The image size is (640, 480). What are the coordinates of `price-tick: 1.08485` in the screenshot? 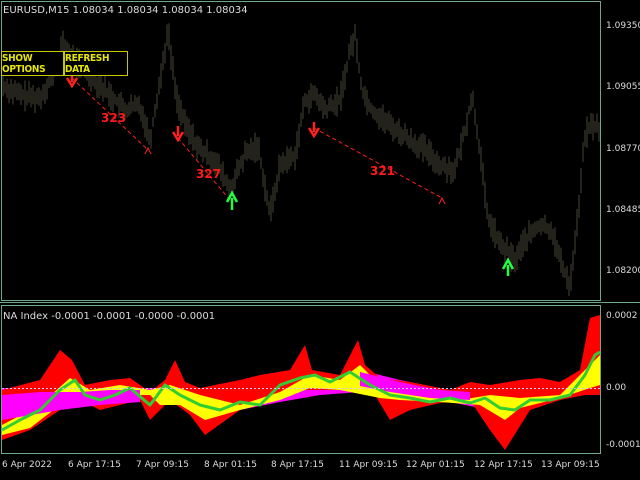 It's located at (623, 210).